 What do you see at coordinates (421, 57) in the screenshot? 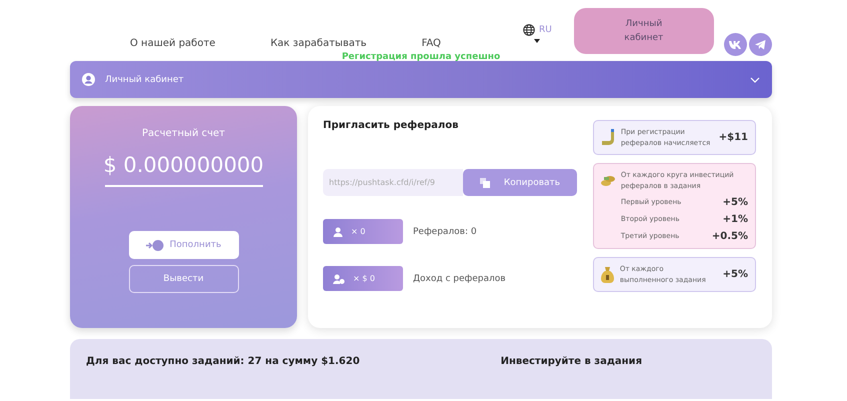
I see `success-message: Регистрация прошла успешно` at bounding box center [421, 57].